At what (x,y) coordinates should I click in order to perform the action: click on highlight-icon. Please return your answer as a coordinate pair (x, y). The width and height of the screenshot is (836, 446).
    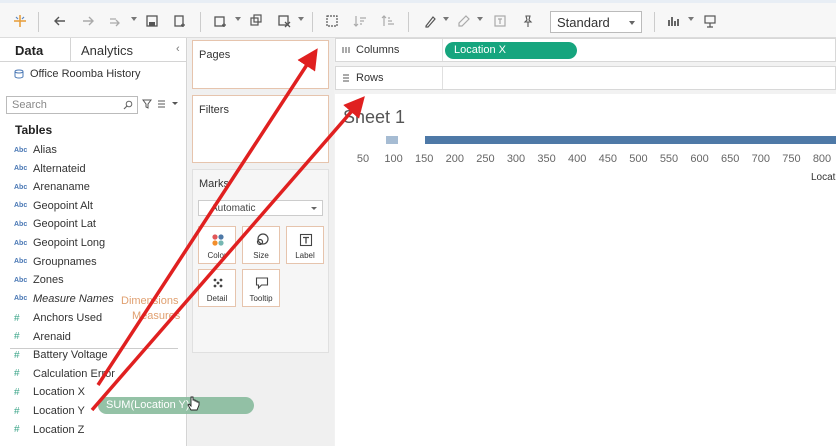
    Looking at the image, I should click on (430, 21).